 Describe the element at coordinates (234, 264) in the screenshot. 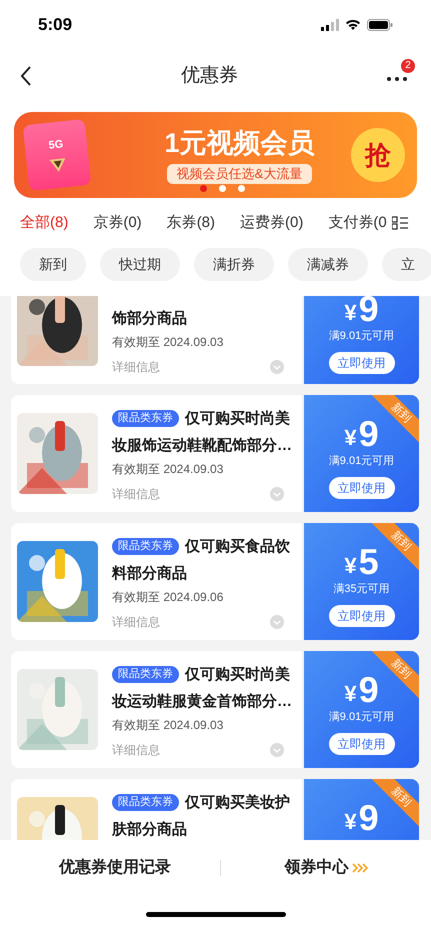

I see `filter-chip: 满折券` at that location.